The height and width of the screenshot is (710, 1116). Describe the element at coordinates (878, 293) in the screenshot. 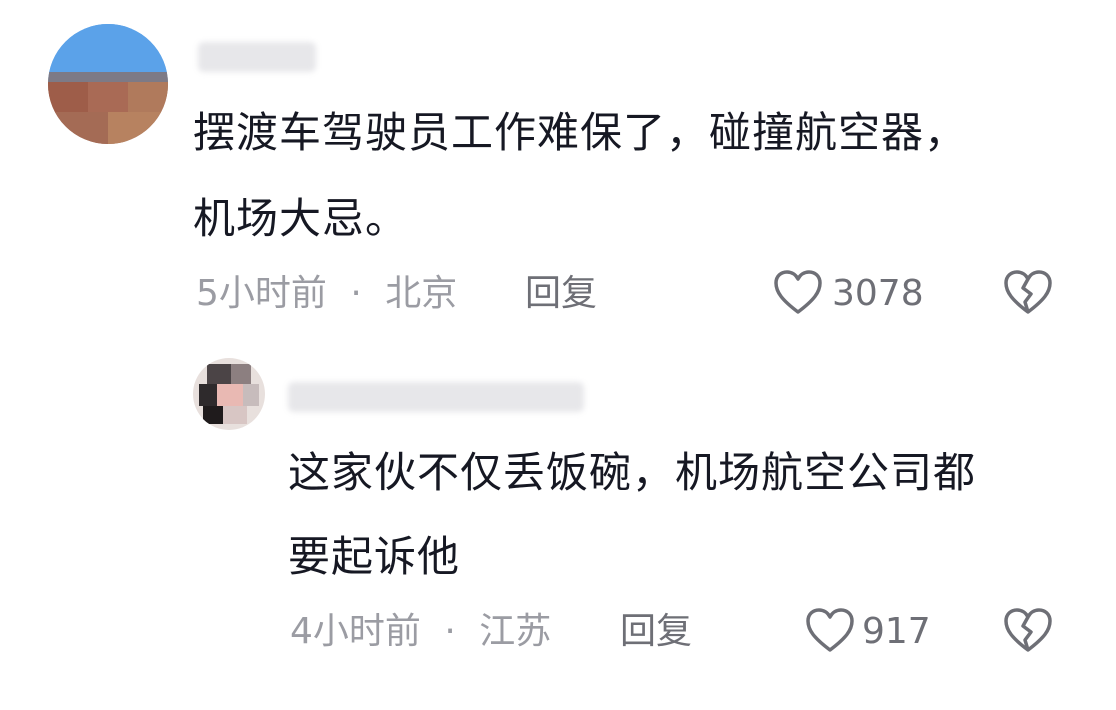

I see `like-count: 3078` at that location.